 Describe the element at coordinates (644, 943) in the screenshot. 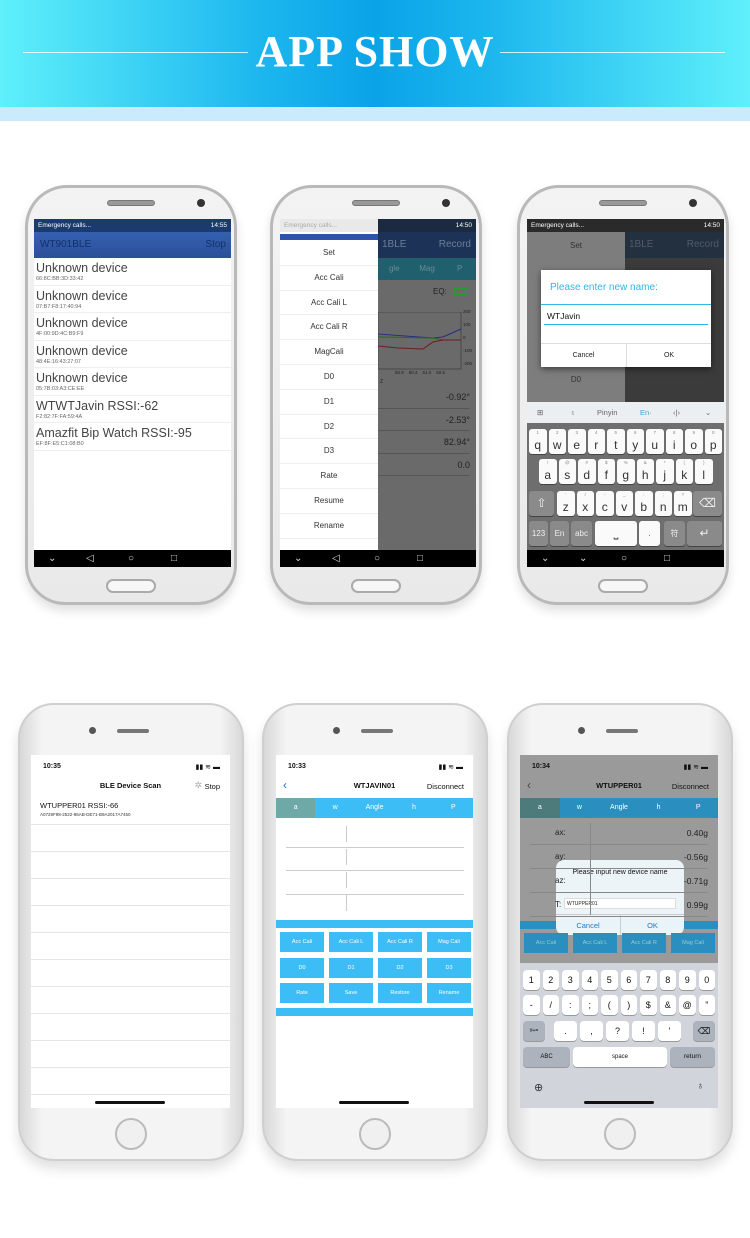

I see `button-acc-cali-r: Acc Cali R` at that location.